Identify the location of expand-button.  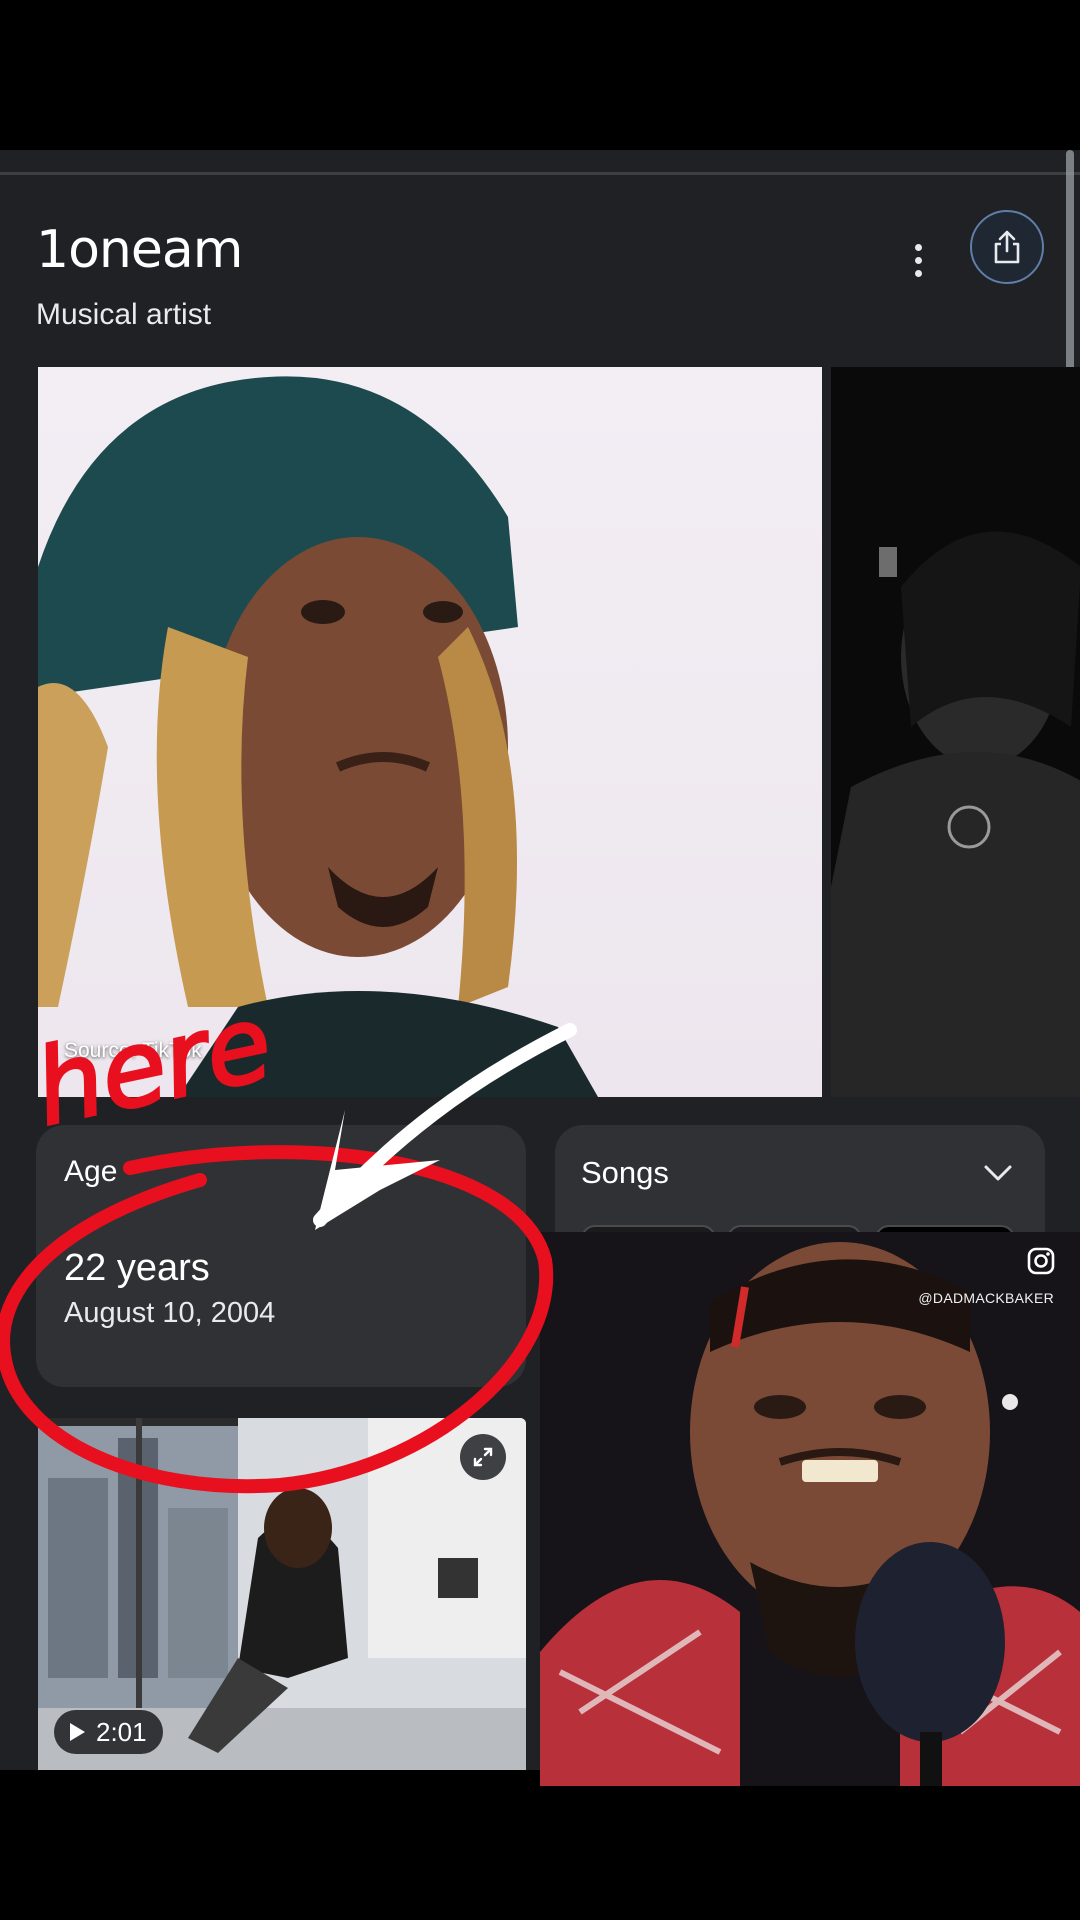
(483, 1457).